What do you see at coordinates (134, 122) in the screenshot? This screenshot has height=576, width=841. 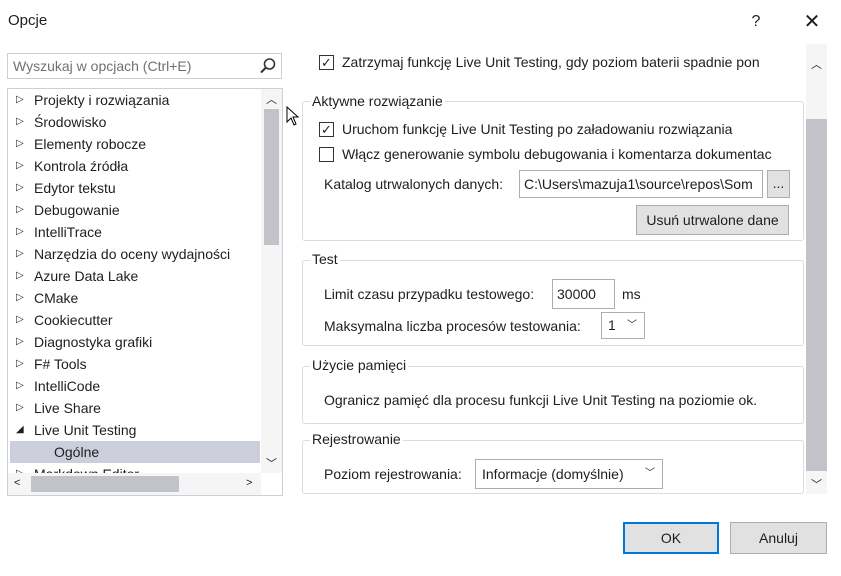 I see `tree-item: ▷ Środowisko` at bounding box center [134, 122].